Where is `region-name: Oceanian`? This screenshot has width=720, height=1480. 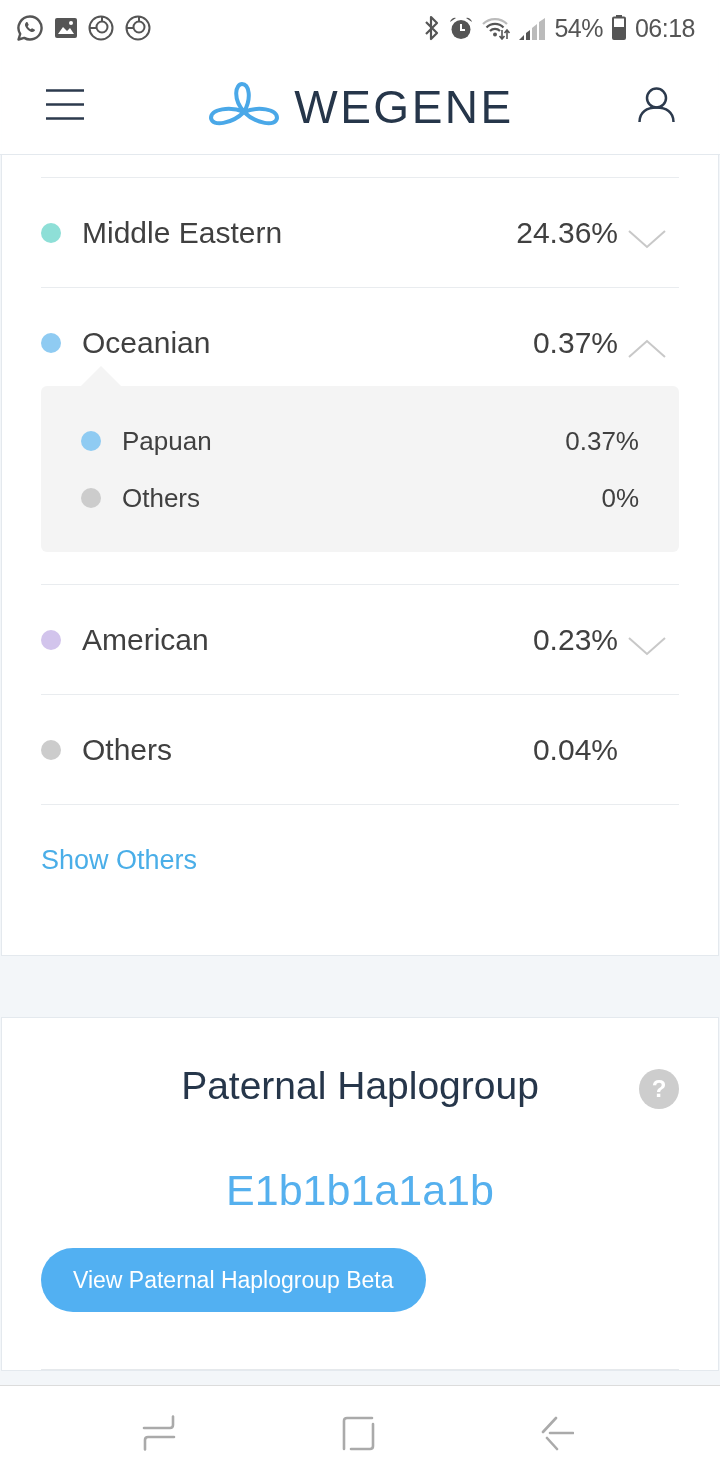 region-name: Oceanian is located at coordinates (147, 342).